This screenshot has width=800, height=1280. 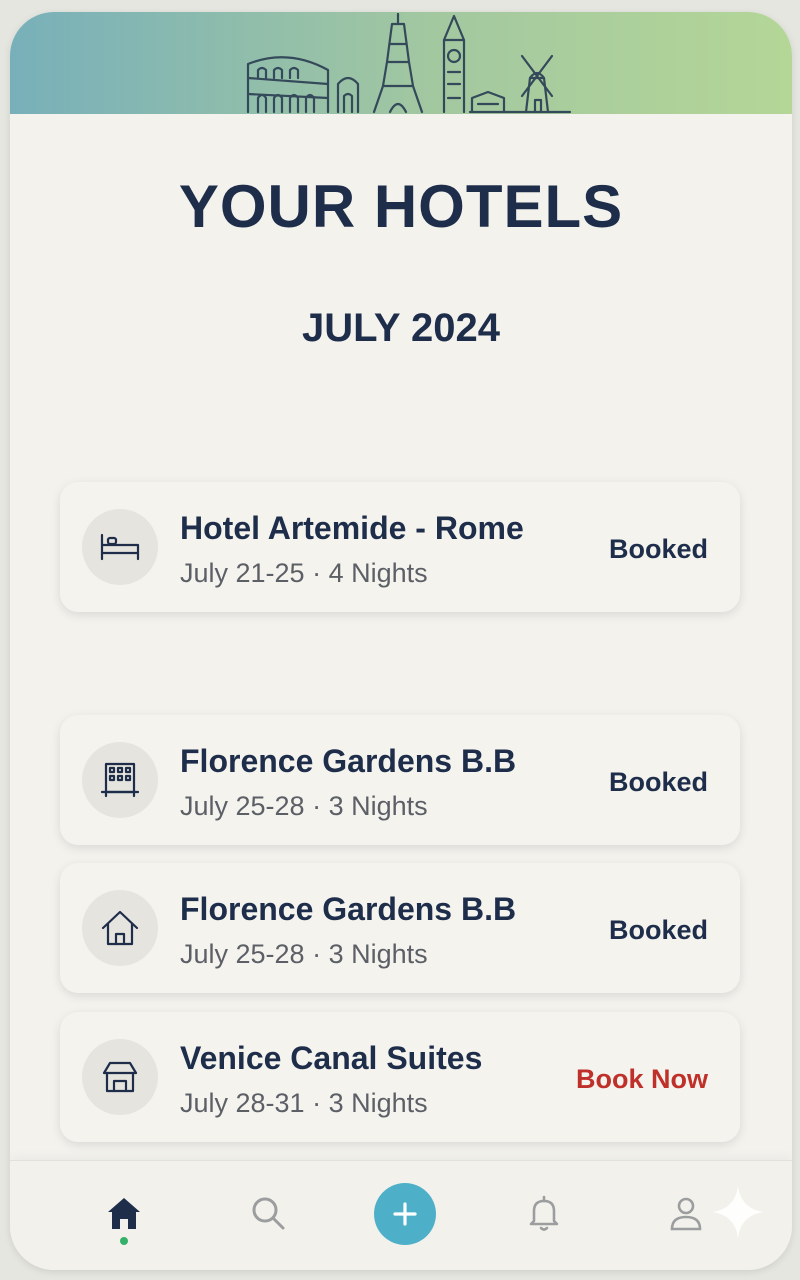 I want to click on active-indicator, so click(x=124, y=1241).